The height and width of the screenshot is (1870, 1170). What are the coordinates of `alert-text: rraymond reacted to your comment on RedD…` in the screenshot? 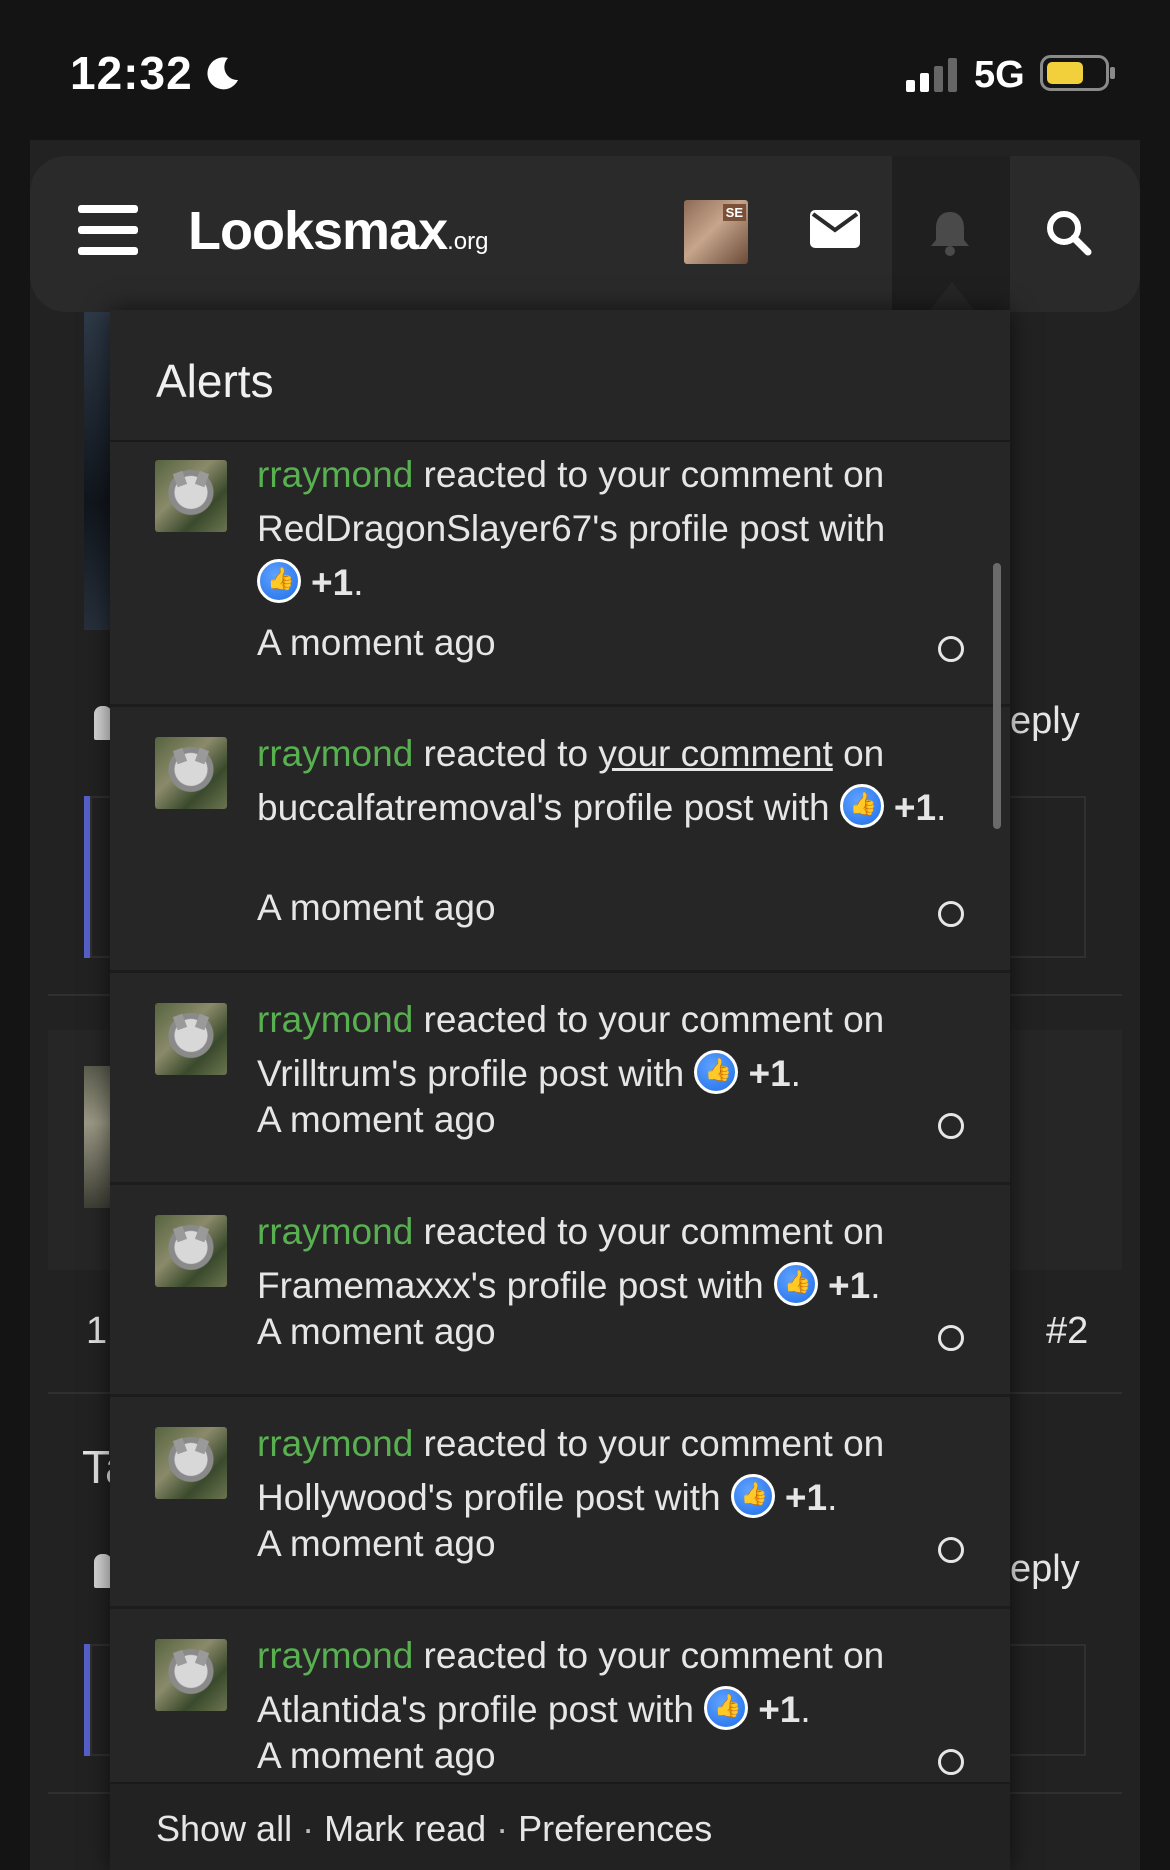 It's located at (602, 529).